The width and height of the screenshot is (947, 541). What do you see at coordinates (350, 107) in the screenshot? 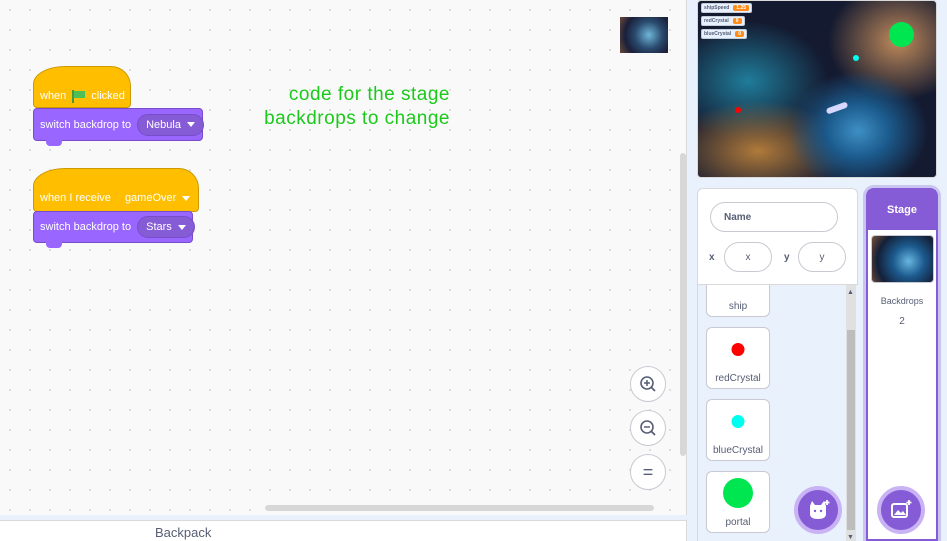
I see `code-comment: code for the stage backdrops to change` at bounding box center [350, 107].